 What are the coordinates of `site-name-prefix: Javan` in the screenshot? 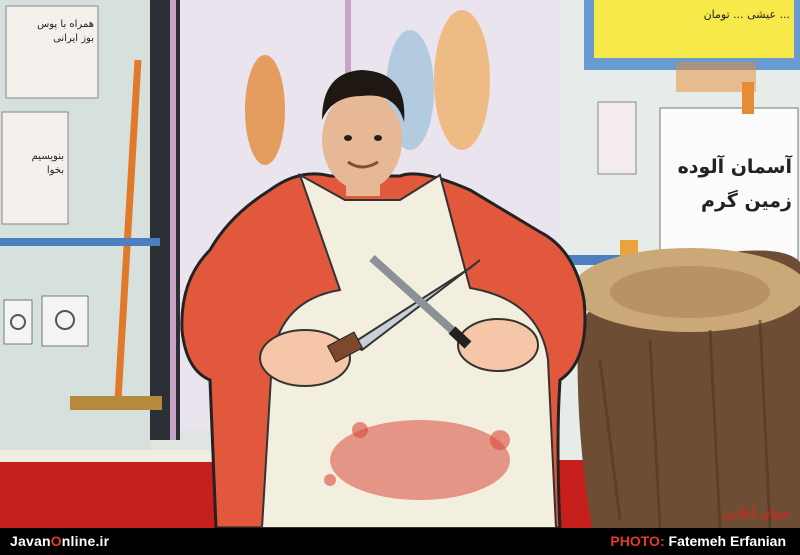 It's located at (30, 541).